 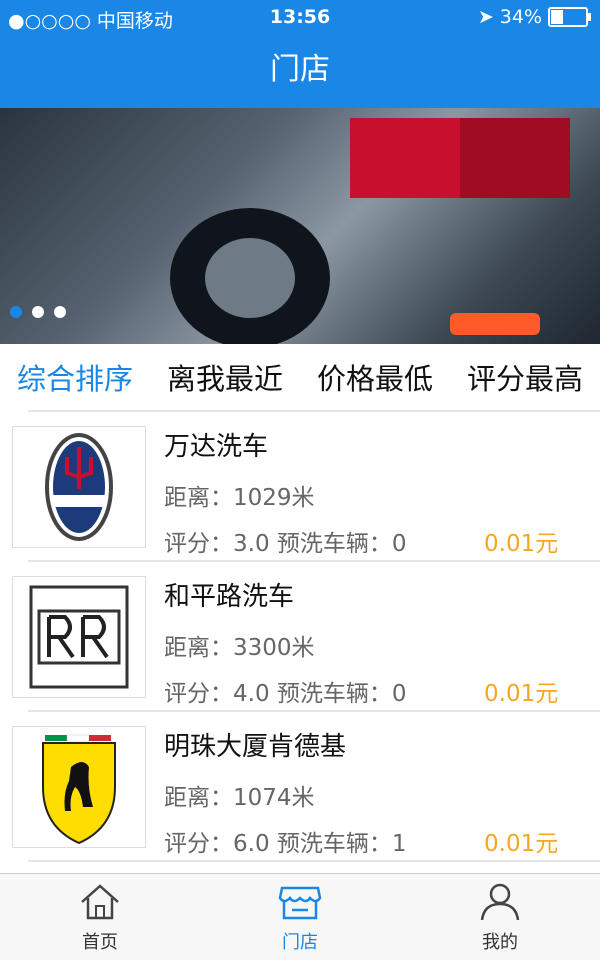 What do you see at coordinates (525, 377) in the screenshot?
I see `sort-tab-top-rated: 评分最高` at bounding box center [525, 377].